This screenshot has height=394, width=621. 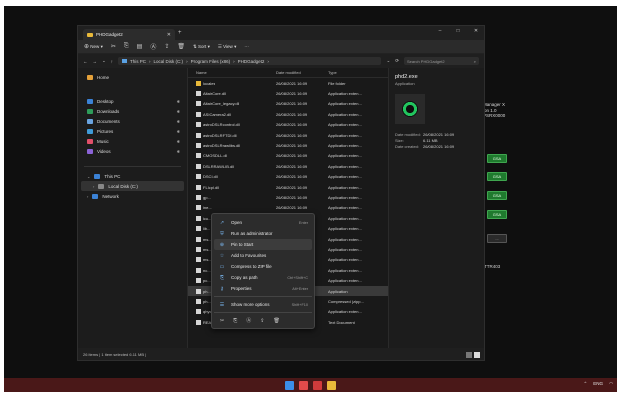 I want to click on view-label: View, so click(x=228, y=46).